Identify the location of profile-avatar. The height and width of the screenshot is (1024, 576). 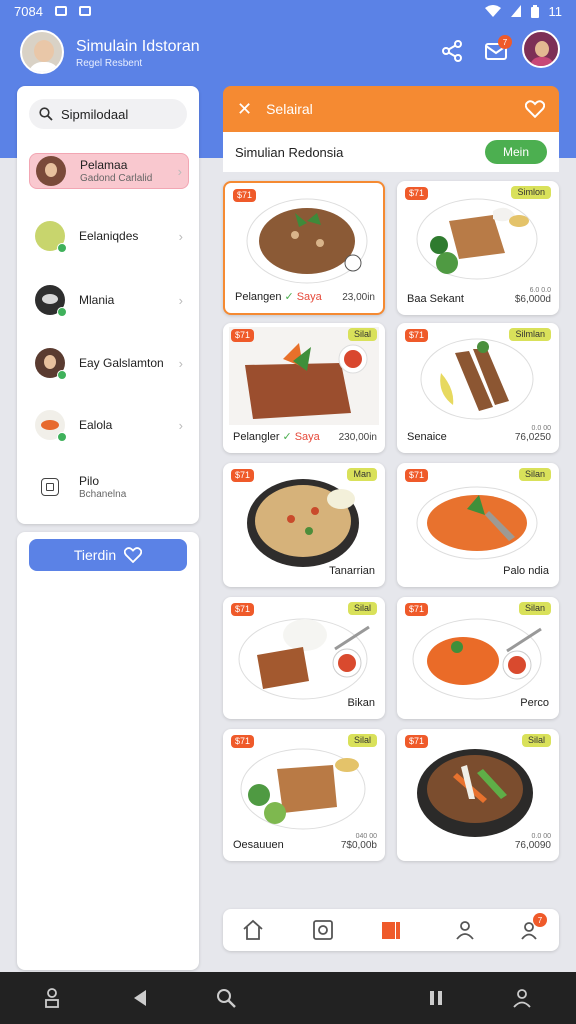
(42, 52).